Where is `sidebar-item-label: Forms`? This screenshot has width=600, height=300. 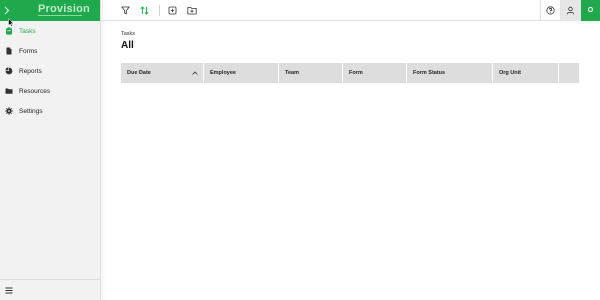 sidebar-item-label: Forms is located at coordinates (28, 51).